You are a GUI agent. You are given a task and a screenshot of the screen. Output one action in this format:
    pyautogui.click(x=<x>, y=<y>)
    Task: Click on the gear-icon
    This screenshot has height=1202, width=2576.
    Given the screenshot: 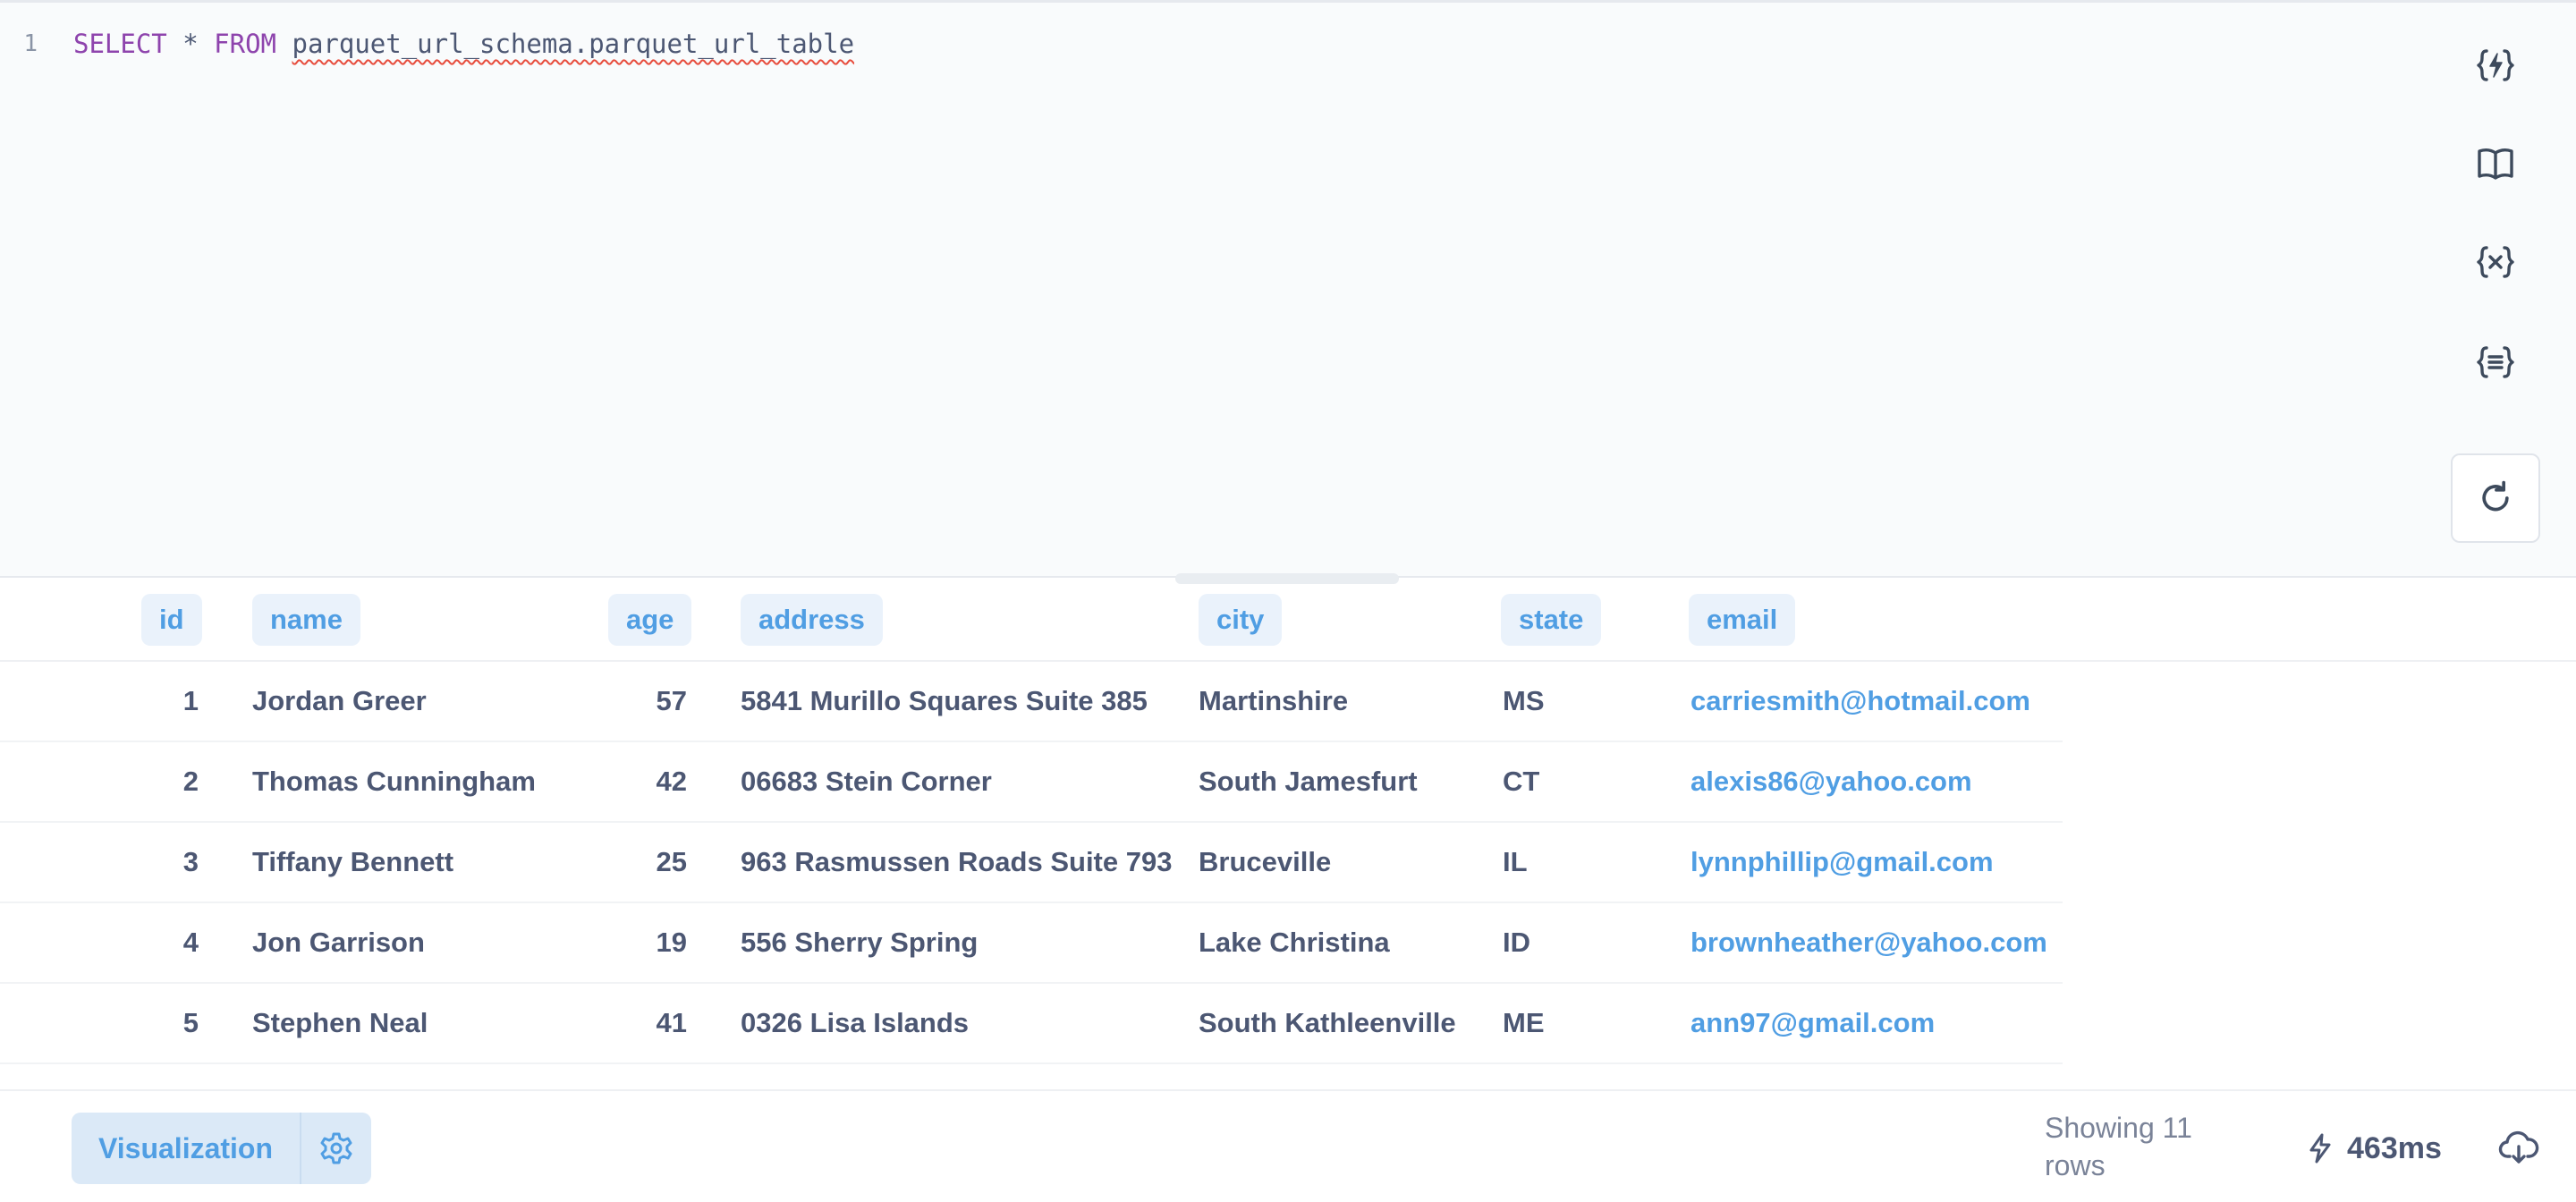 What is the action you would take?
    pyautogui.click(x=336, y=1148)
    